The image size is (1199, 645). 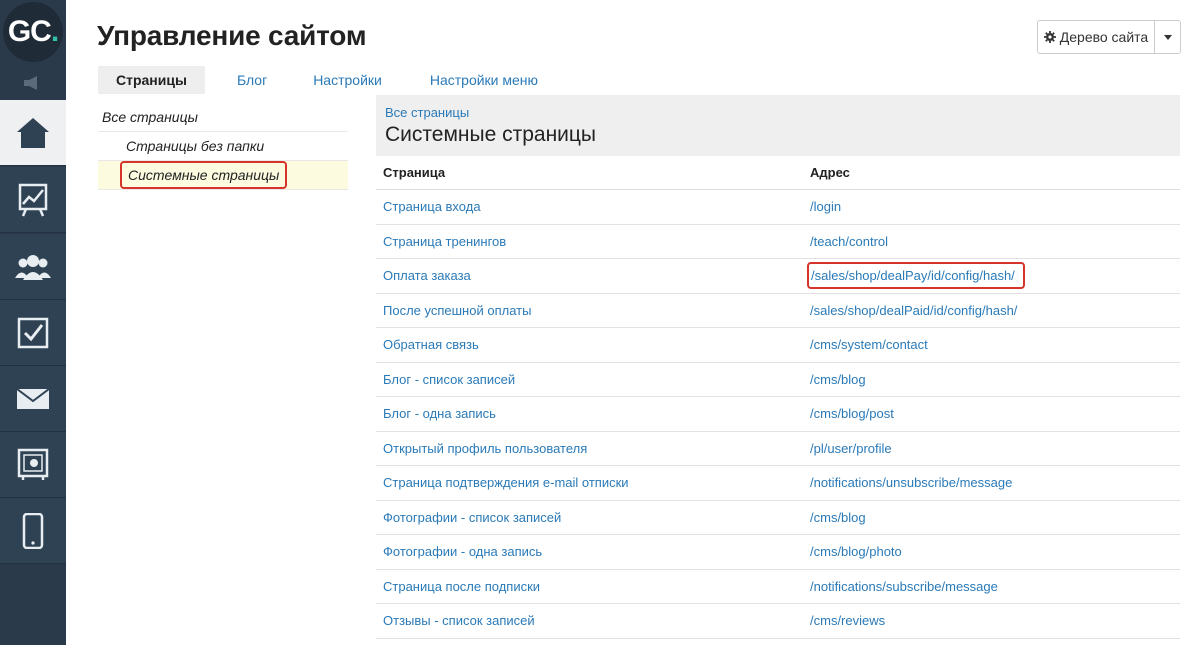 I want to click on page-name-link: Страница подтверждения e-mail отписки, so click(x=593, y=482).